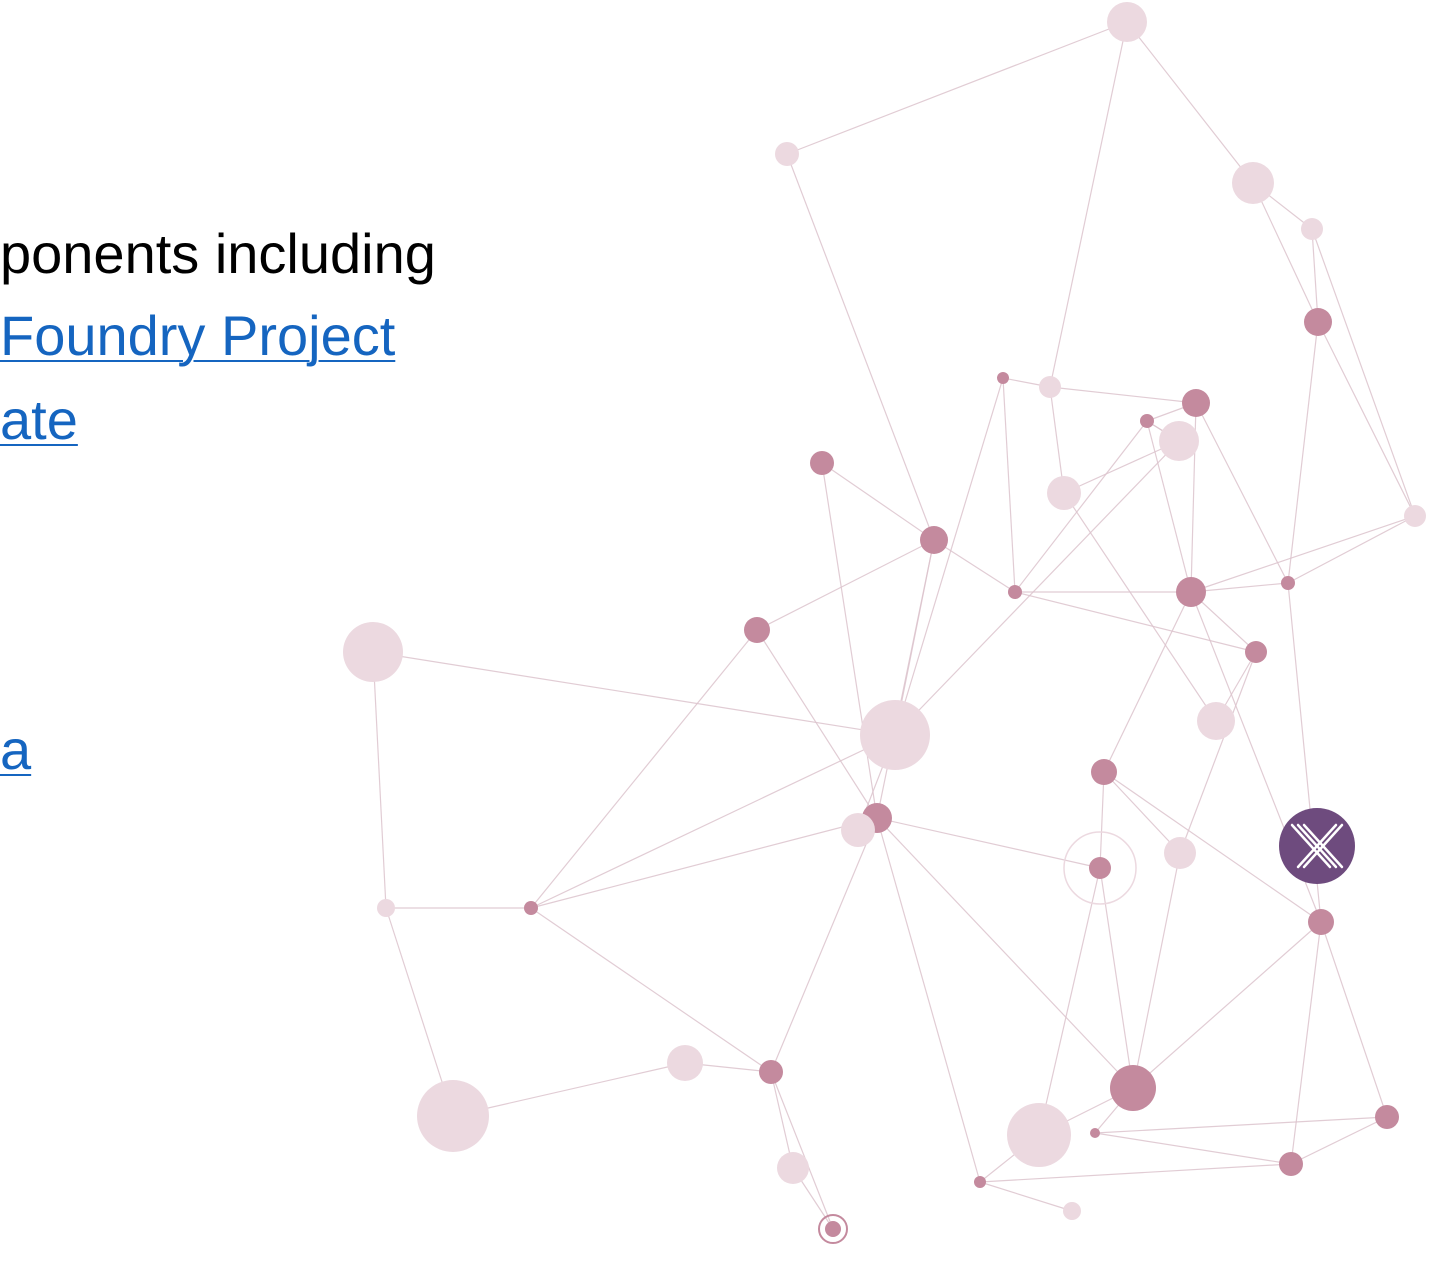 This screenshot has width=1455, height=1261. Describe the element at coordinates (39, 420) in the screenshot. I see `template-link: ate` at that location.